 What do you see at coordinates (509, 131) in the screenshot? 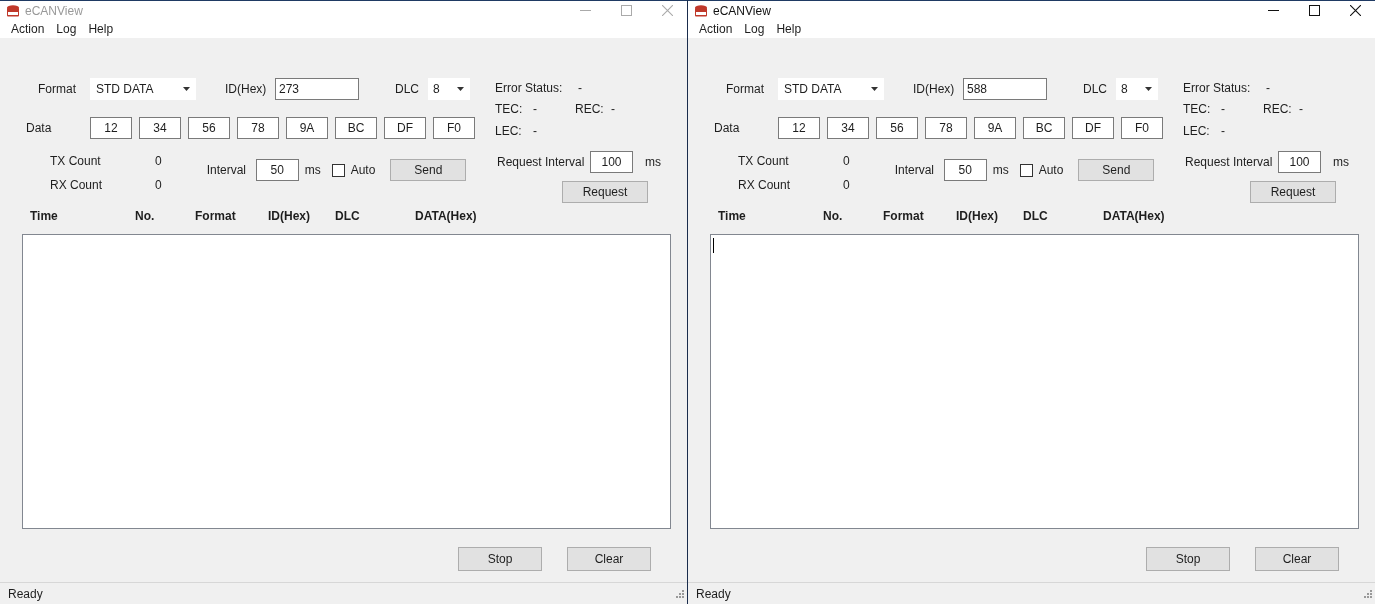
I see `field-label: LEC:` at bounding box center [509, 131].